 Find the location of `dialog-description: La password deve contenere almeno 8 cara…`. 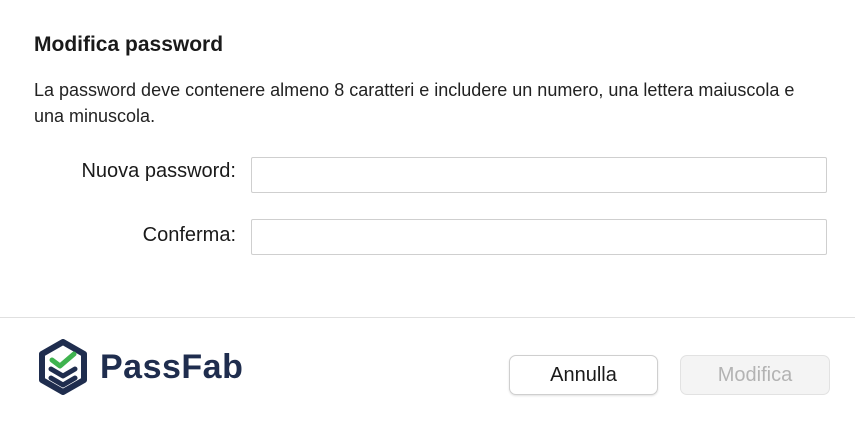

dialog-description: La password deve contenere almeno 8 cara… is located at coordinates (414, 103).